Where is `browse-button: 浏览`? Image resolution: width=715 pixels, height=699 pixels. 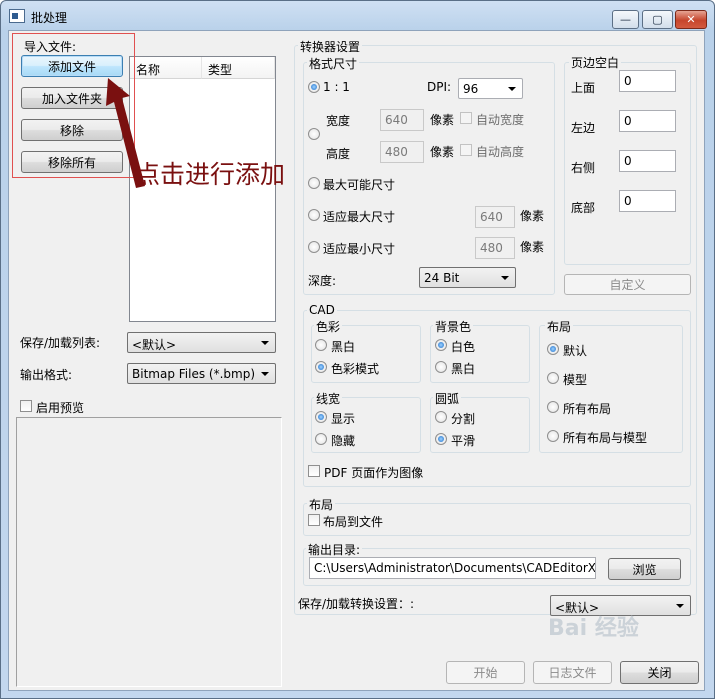 browse-button: 浏览 is located at coordinates (644, 569).